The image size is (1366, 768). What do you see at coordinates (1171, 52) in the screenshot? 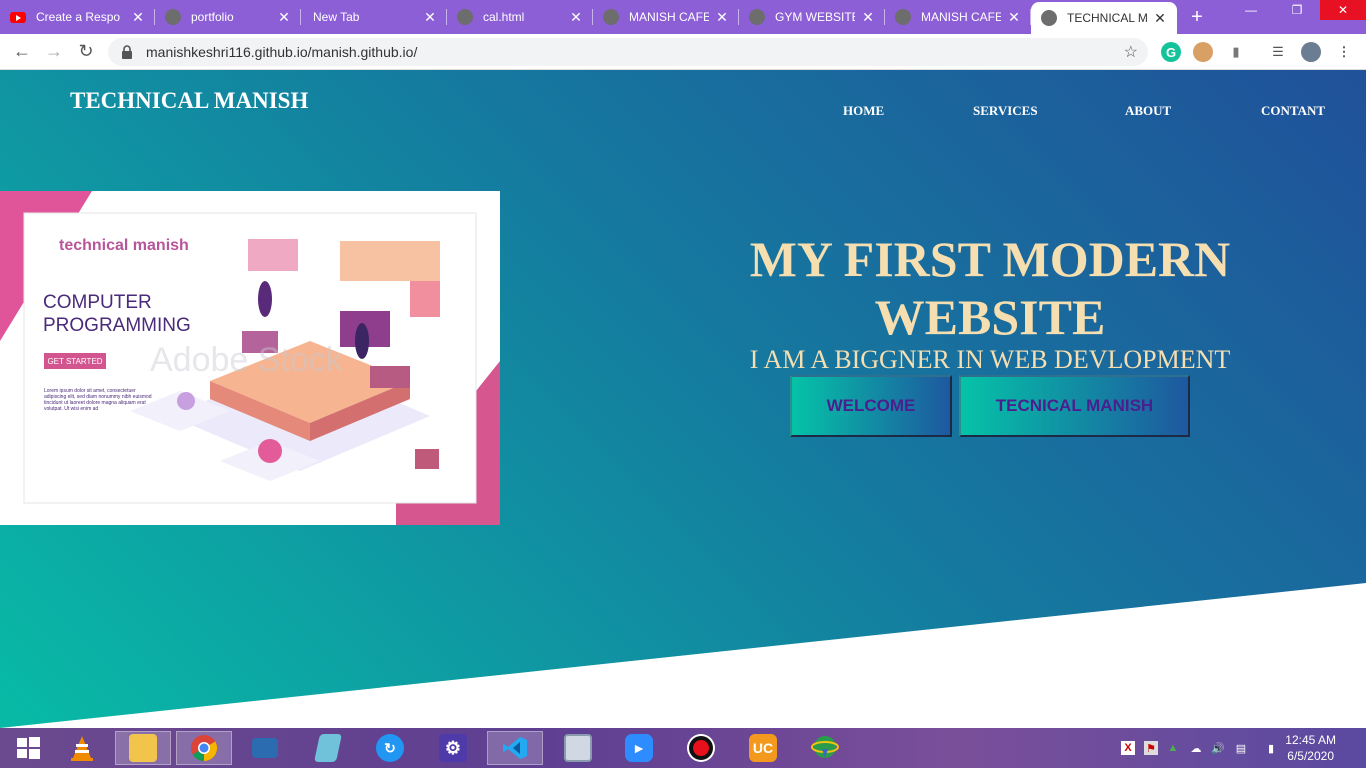
I see `grammarly-icon: G` at bounding box center [1171, 52].